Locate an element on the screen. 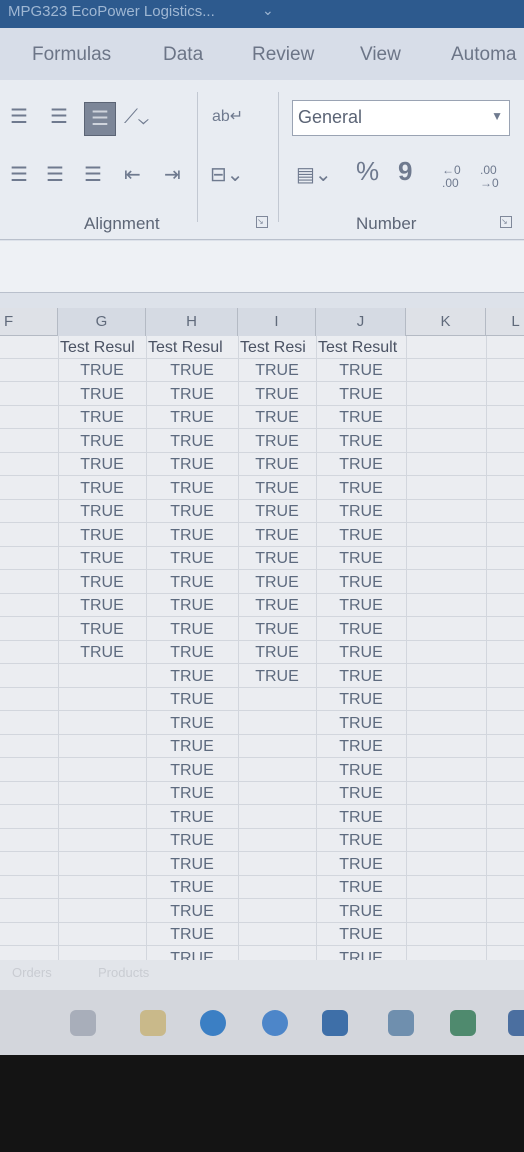 This screenshot has height=1152, width=524. align-top-icon: ☰ is located at coordinates (19, 117).